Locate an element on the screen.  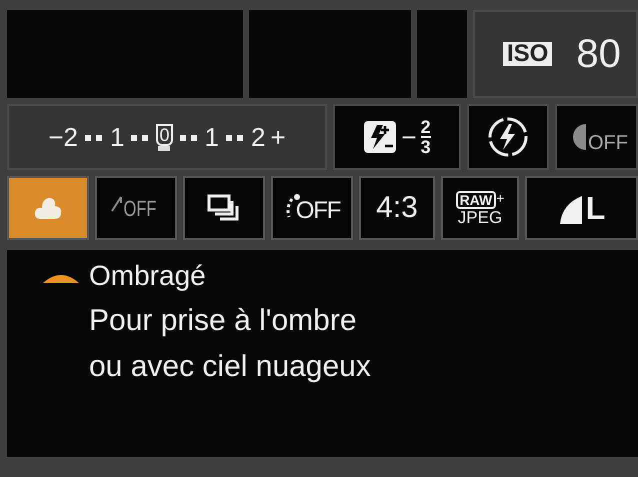
description-line: Pour prise à l'ombre is located at coordinates (223, 321).